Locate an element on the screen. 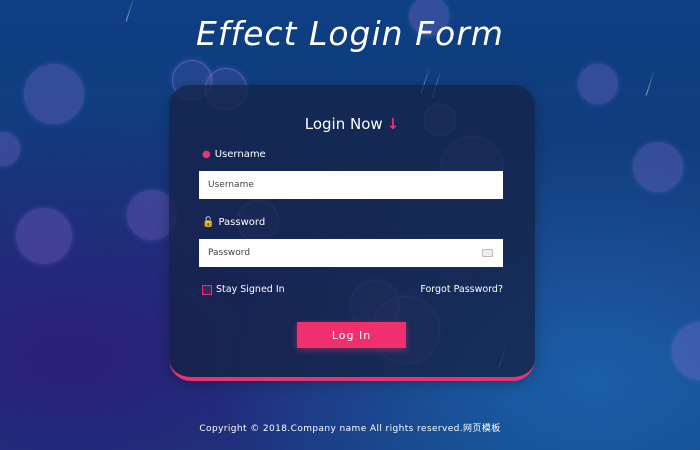  username-label-text: Username is located at coordinates (240, 154).